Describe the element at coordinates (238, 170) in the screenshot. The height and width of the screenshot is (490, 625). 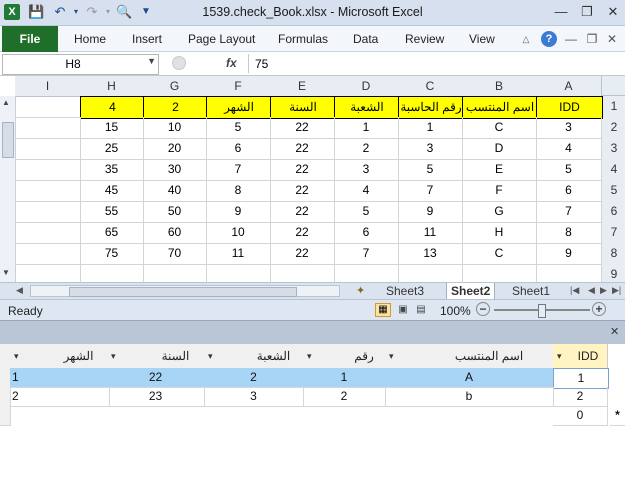
I see `cell-f4: 7` at that location.